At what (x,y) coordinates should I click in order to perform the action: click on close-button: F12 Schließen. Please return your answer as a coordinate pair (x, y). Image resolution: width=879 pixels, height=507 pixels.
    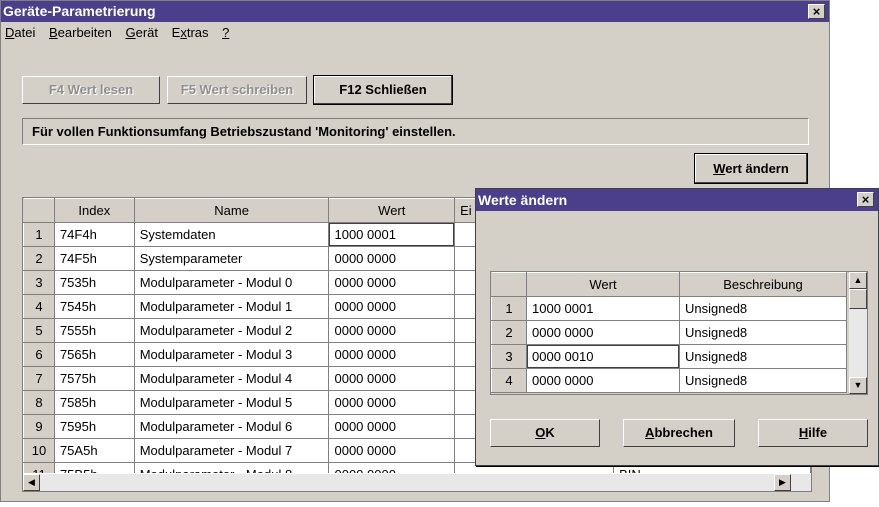
    Looking at the image, I should click on (383, 90).